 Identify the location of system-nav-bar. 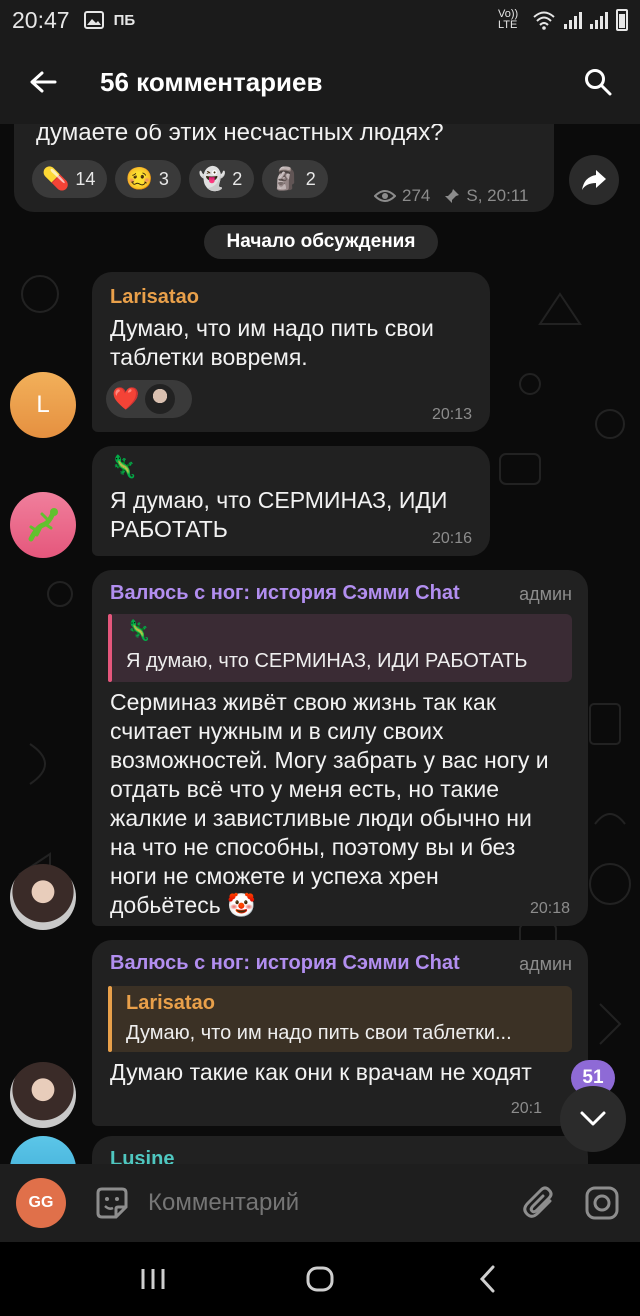
(320, 1279).